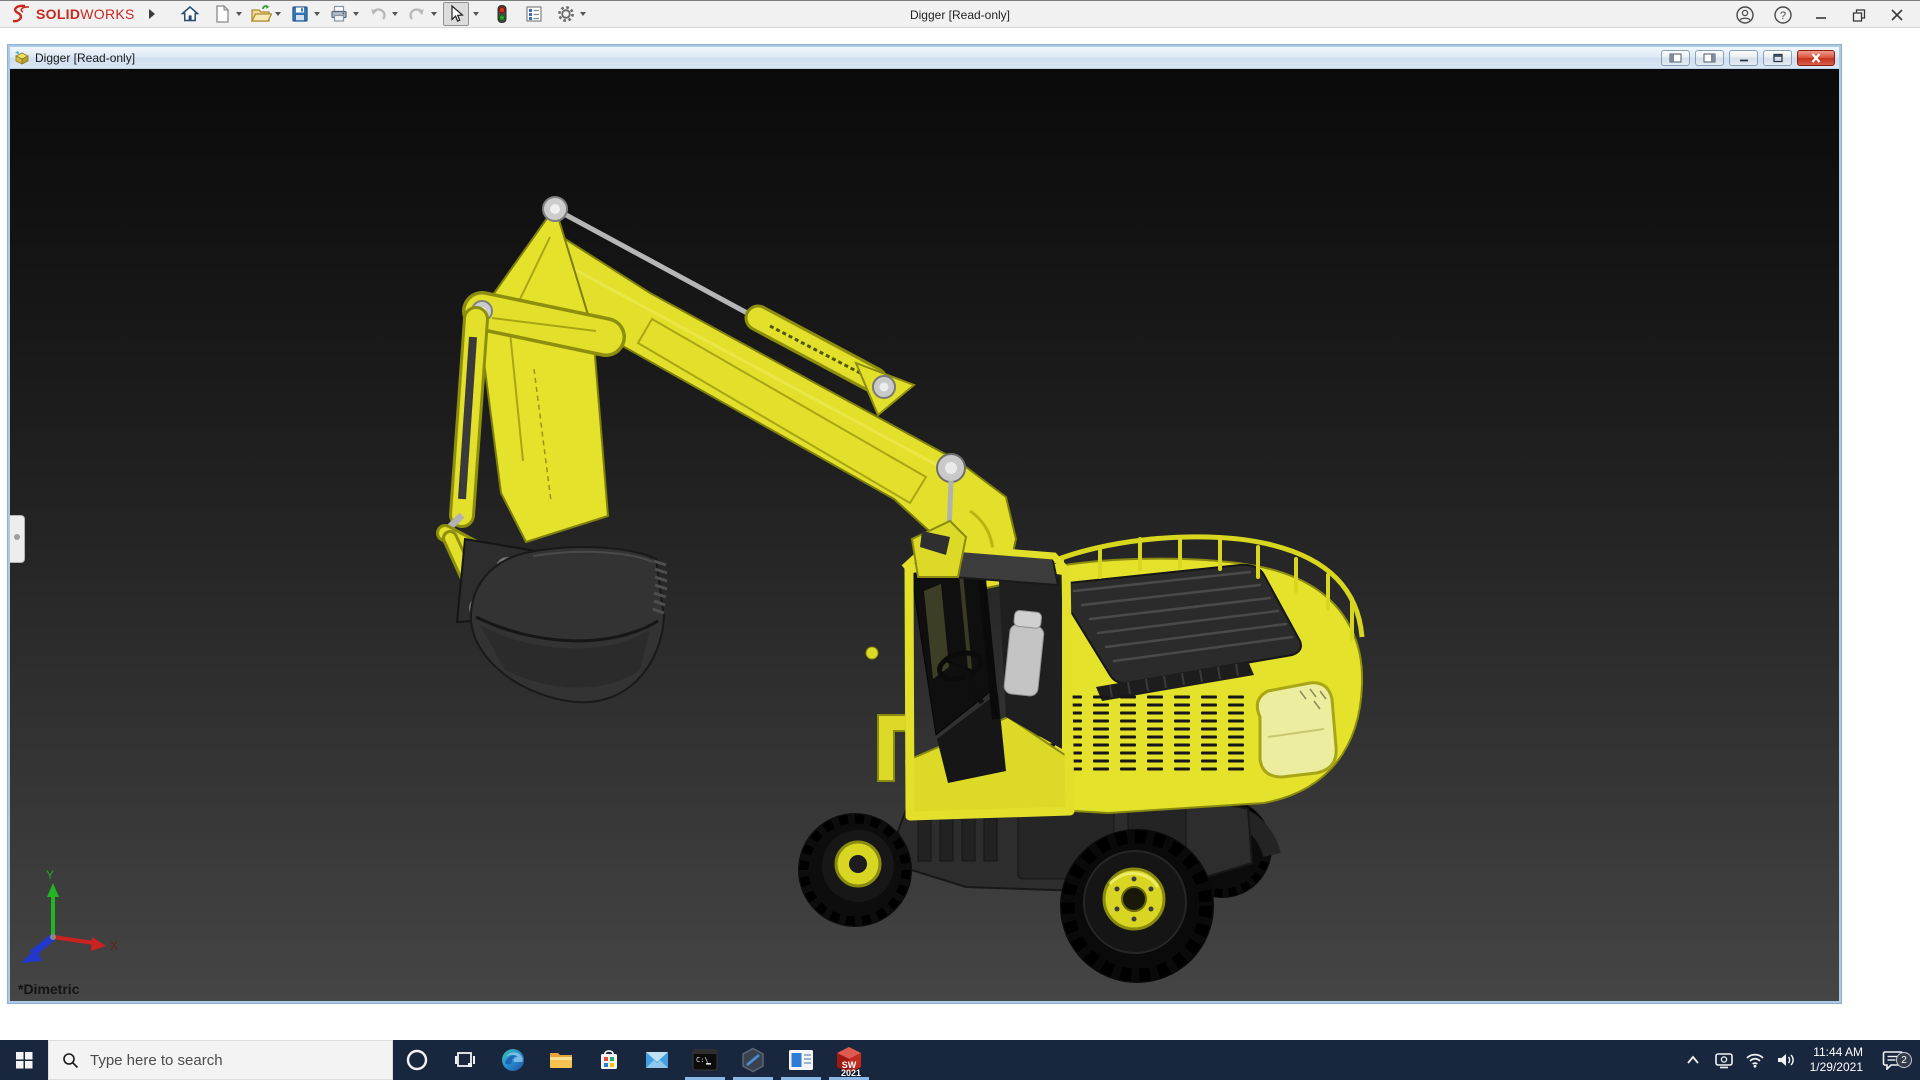  What do you see at coordinates (49, 989) in the screenshot?
I see `view-orientation-label: *Dimetric` at bounding box center [49, 989].